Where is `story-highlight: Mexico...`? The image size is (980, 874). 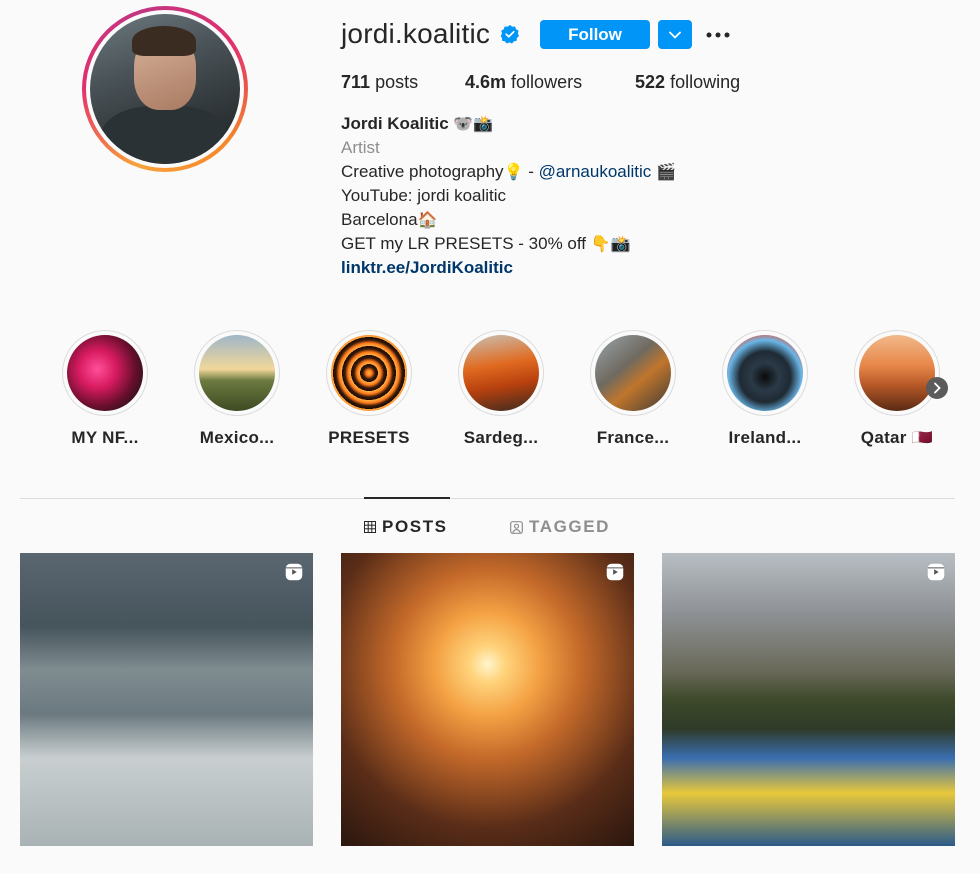
story-highlight: Mexico... is located at coordinates (237, 389).